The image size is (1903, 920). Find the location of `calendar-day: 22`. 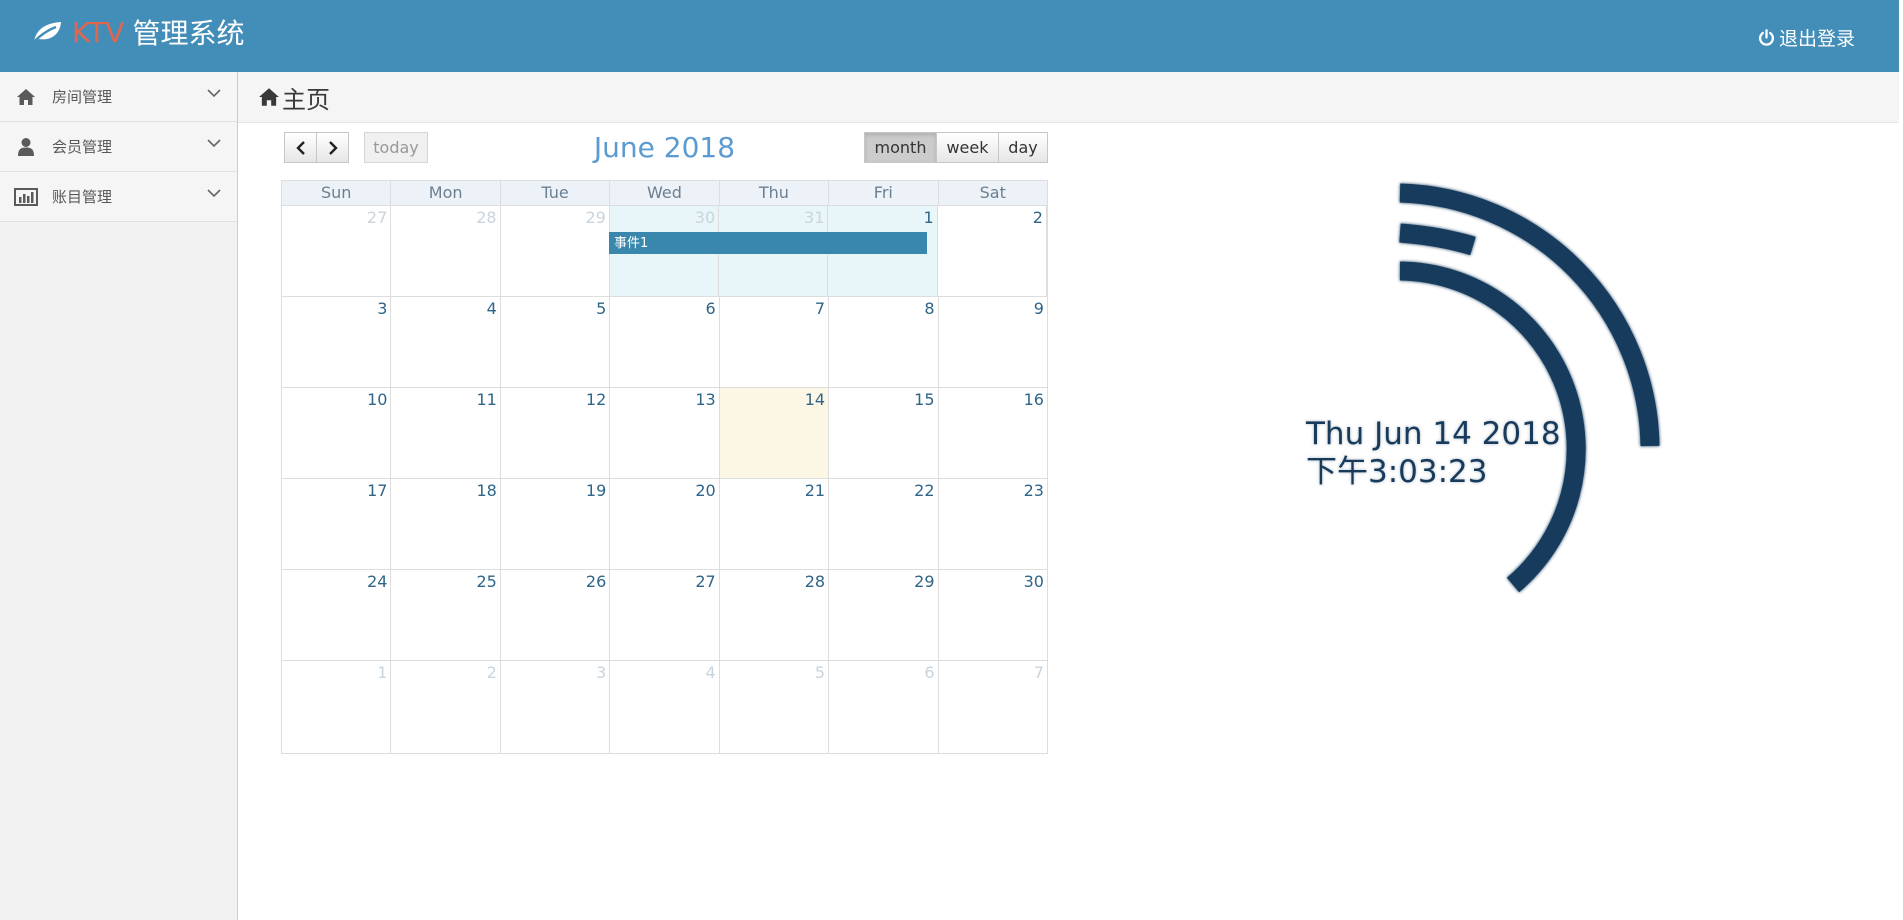

calendar-day: 22 is located at coordinates (884, 524).